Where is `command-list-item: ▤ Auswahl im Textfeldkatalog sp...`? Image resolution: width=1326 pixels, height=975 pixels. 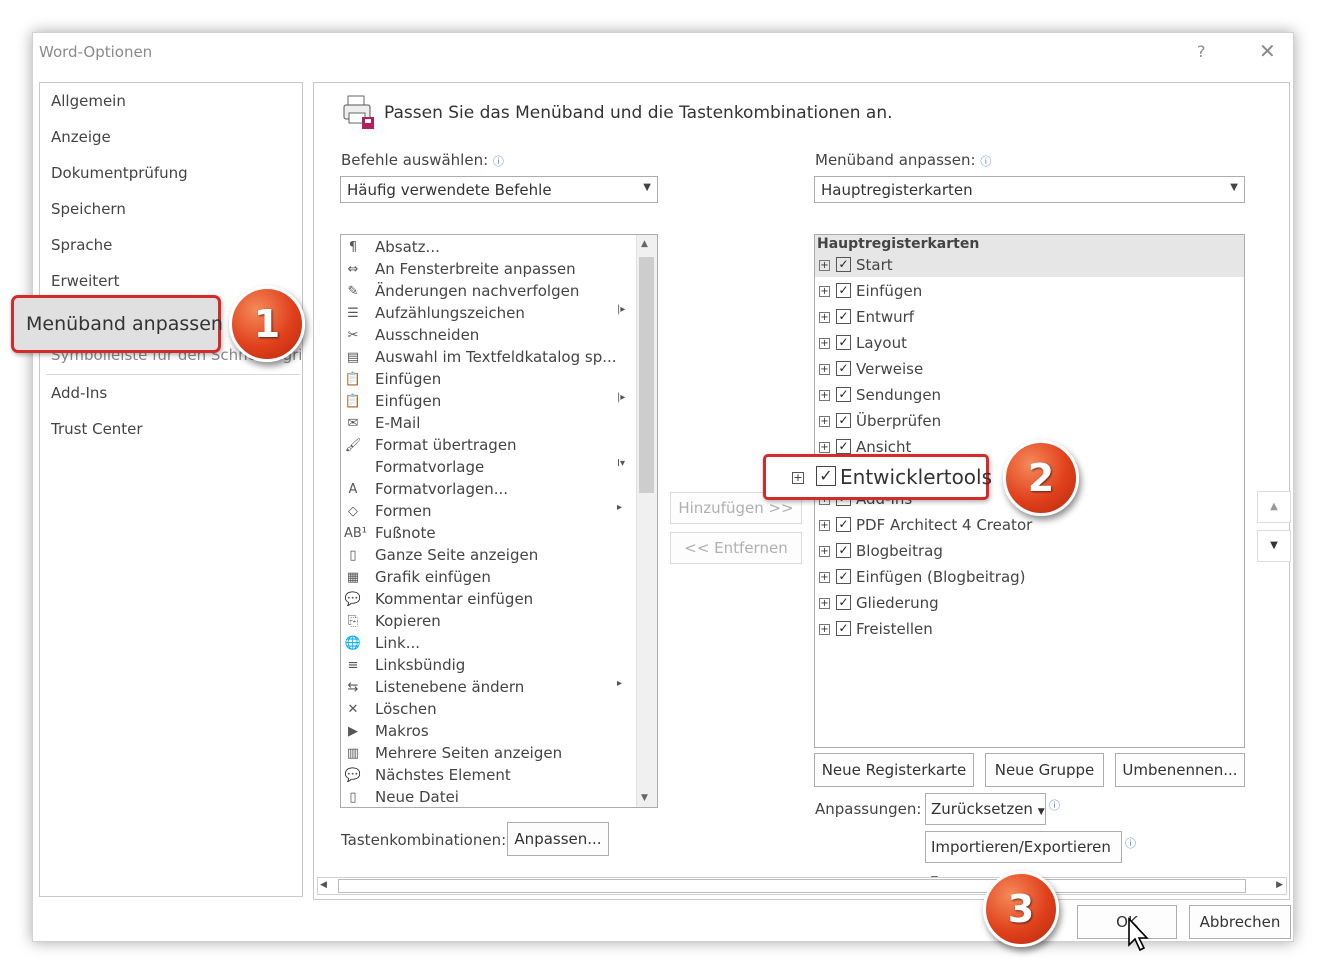
command-list-item: ▤ Auswahl im Textfeldkatalog sp... is located at coordinates (487, 358).